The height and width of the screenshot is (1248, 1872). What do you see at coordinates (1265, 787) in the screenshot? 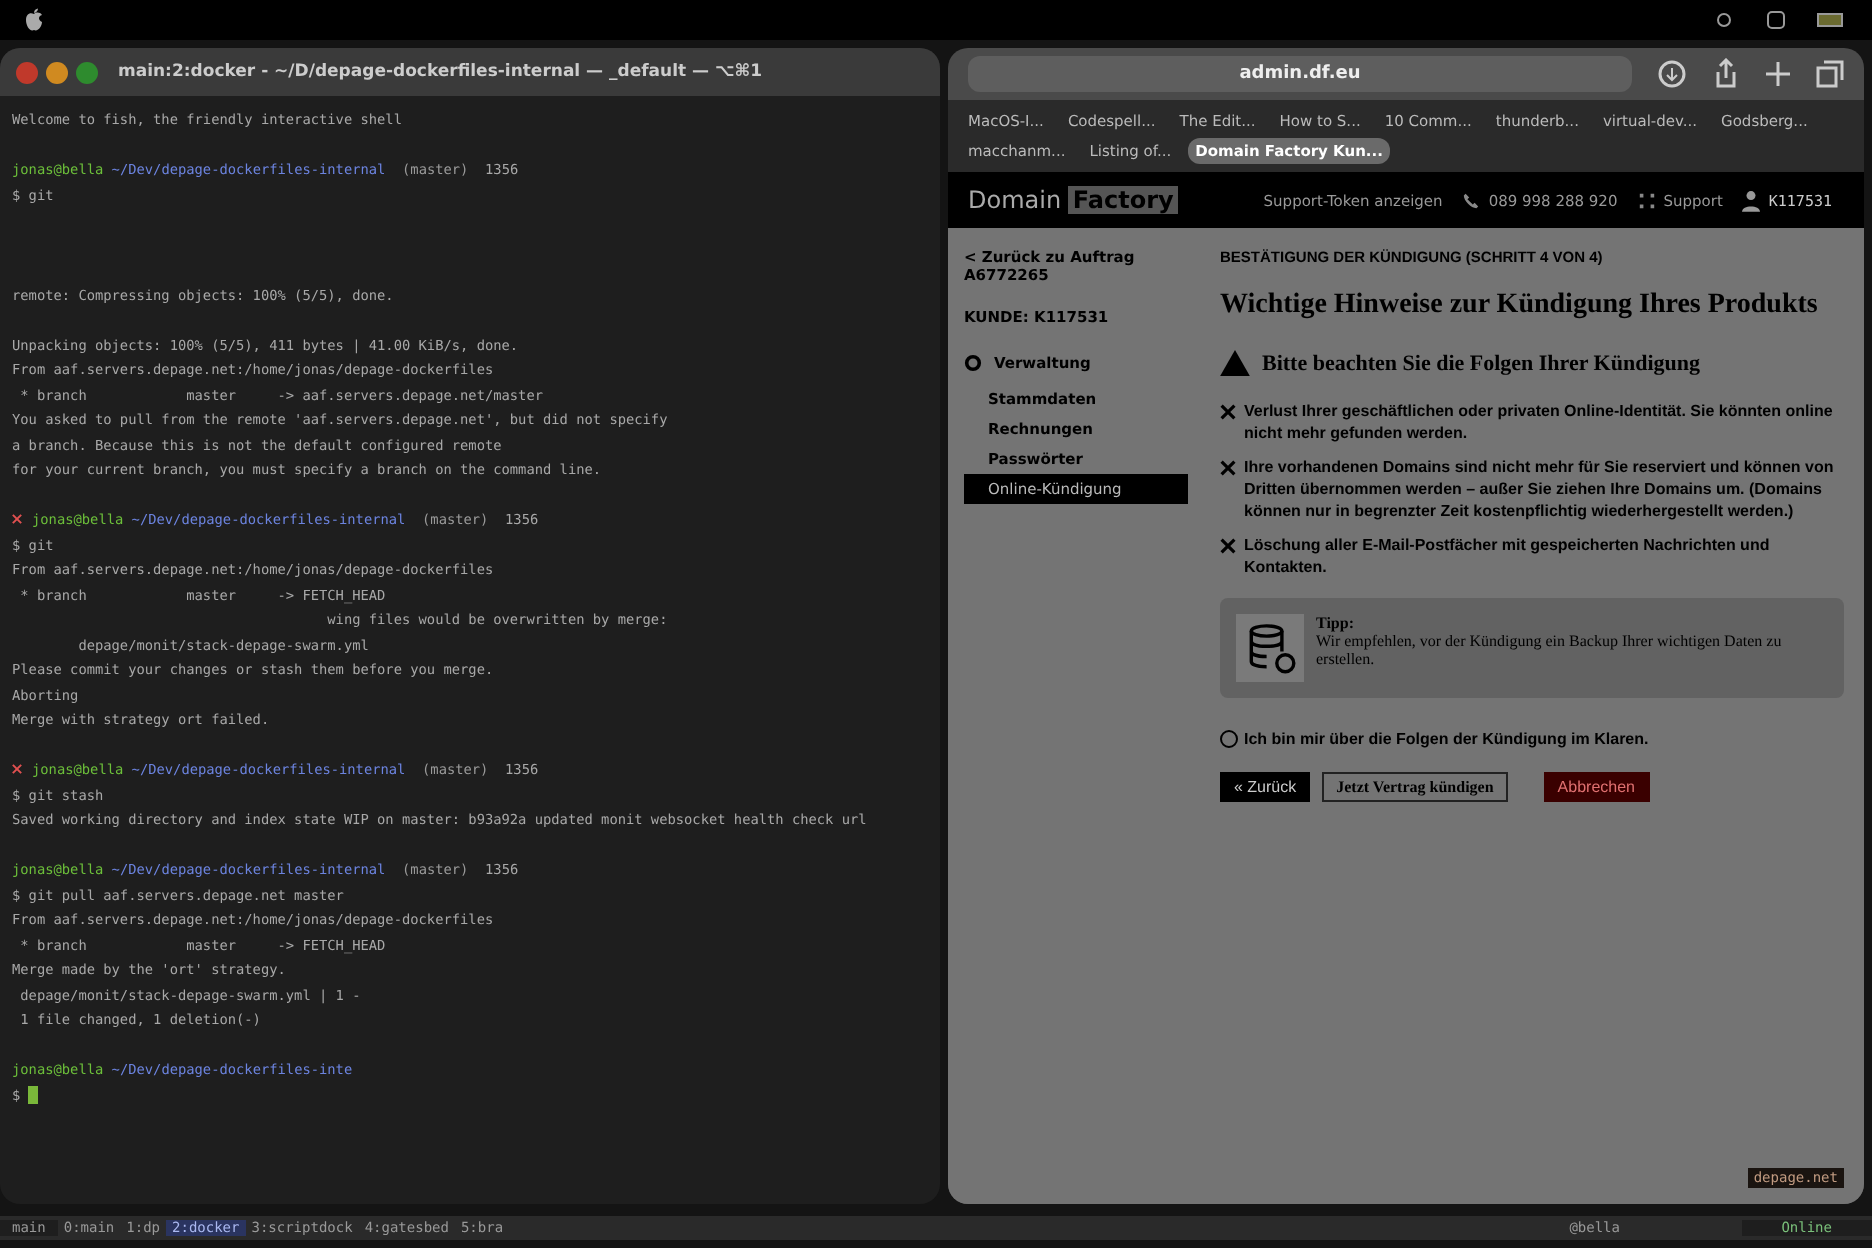
I see `back-button: « Zurück` at bounding box center [1265, 787].